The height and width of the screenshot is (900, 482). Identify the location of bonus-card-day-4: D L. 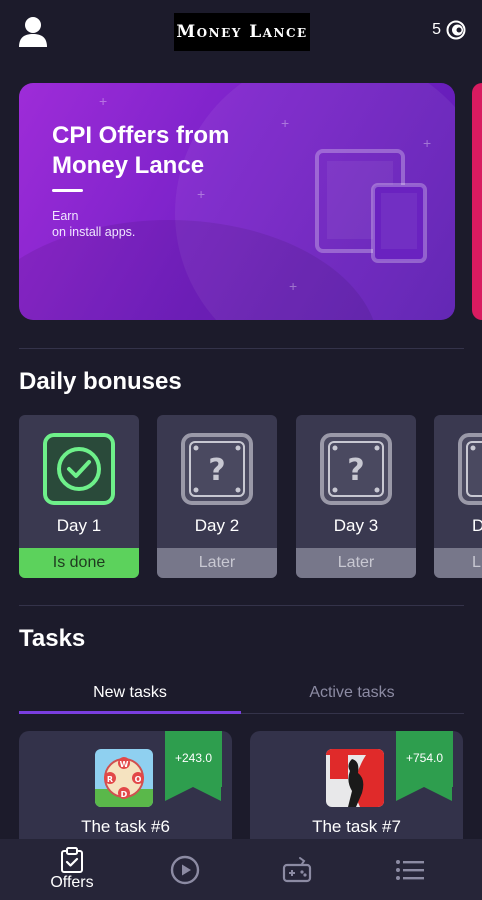
(458, 496).